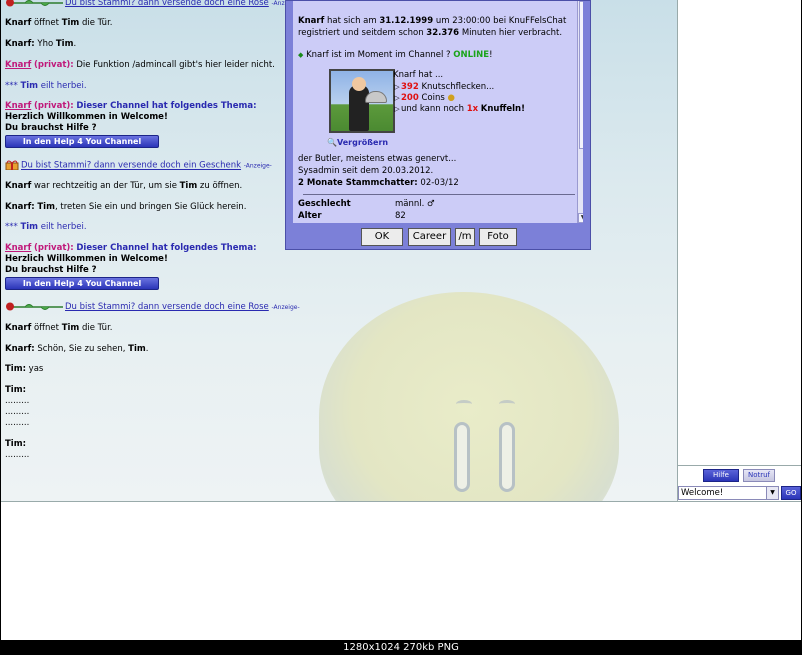 The image size is (802, 655). What do you see at coordinates (324, 204) in the screenshot?
I see `gender-label: Geschlecht` at bounding box center [324, 204].